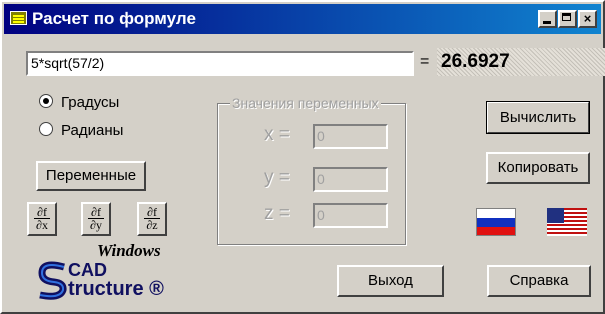 Image resolution: width=605 pixels, height=314 pixels. Describe the element at coordinates (96, 225) in the screenshot. I see `derivative-y-denominator: ∂y` at that location.